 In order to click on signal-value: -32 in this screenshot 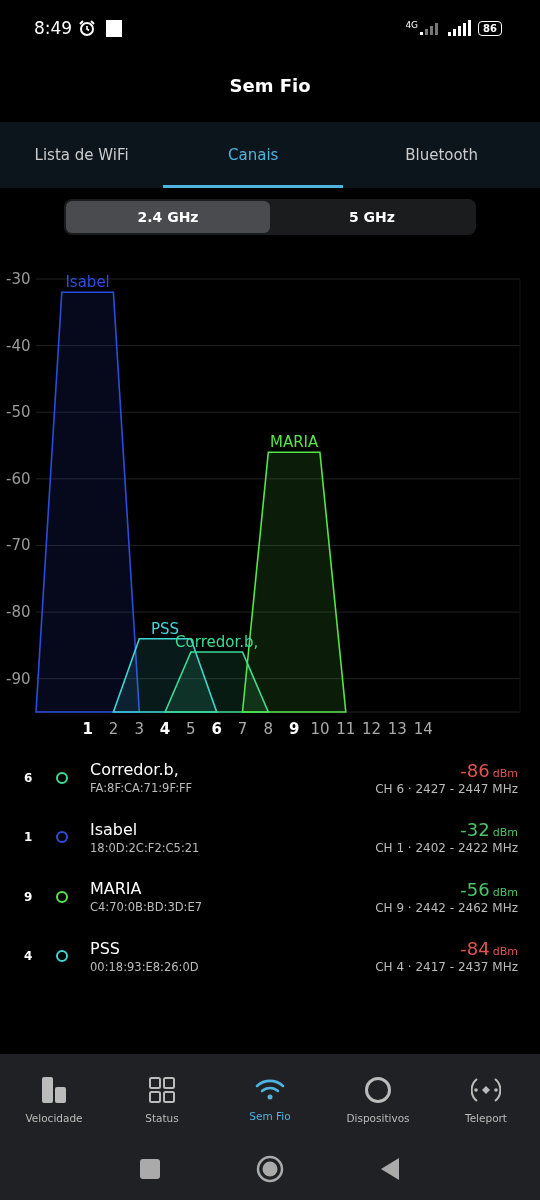, I will do `click(475, 830)`.